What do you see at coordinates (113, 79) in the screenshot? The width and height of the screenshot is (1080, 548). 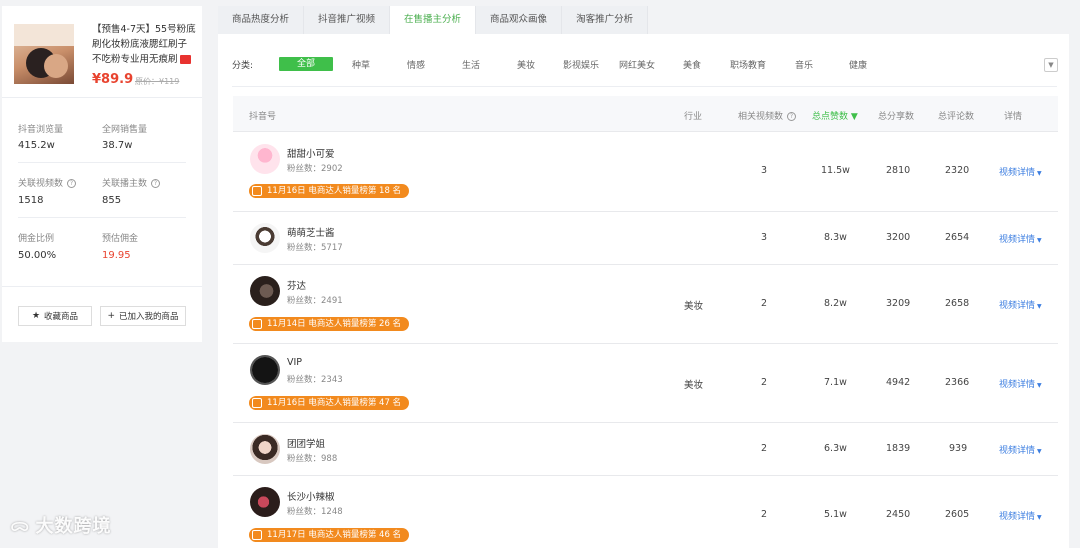 I see `product-price: ¥89.9` at bounding box center [113, 79].